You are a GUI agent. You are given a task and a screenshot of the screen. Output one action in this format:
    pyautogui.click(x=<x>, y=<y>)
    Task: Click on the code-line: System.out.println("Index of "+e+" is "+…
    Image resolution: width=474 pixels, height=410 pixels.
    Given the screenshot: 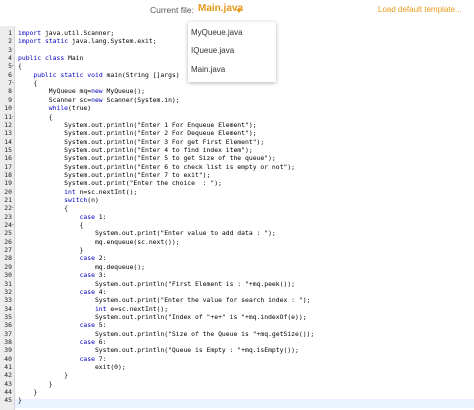 What is the action you would take?
    pyautogui.click(x=162, y=317)
    